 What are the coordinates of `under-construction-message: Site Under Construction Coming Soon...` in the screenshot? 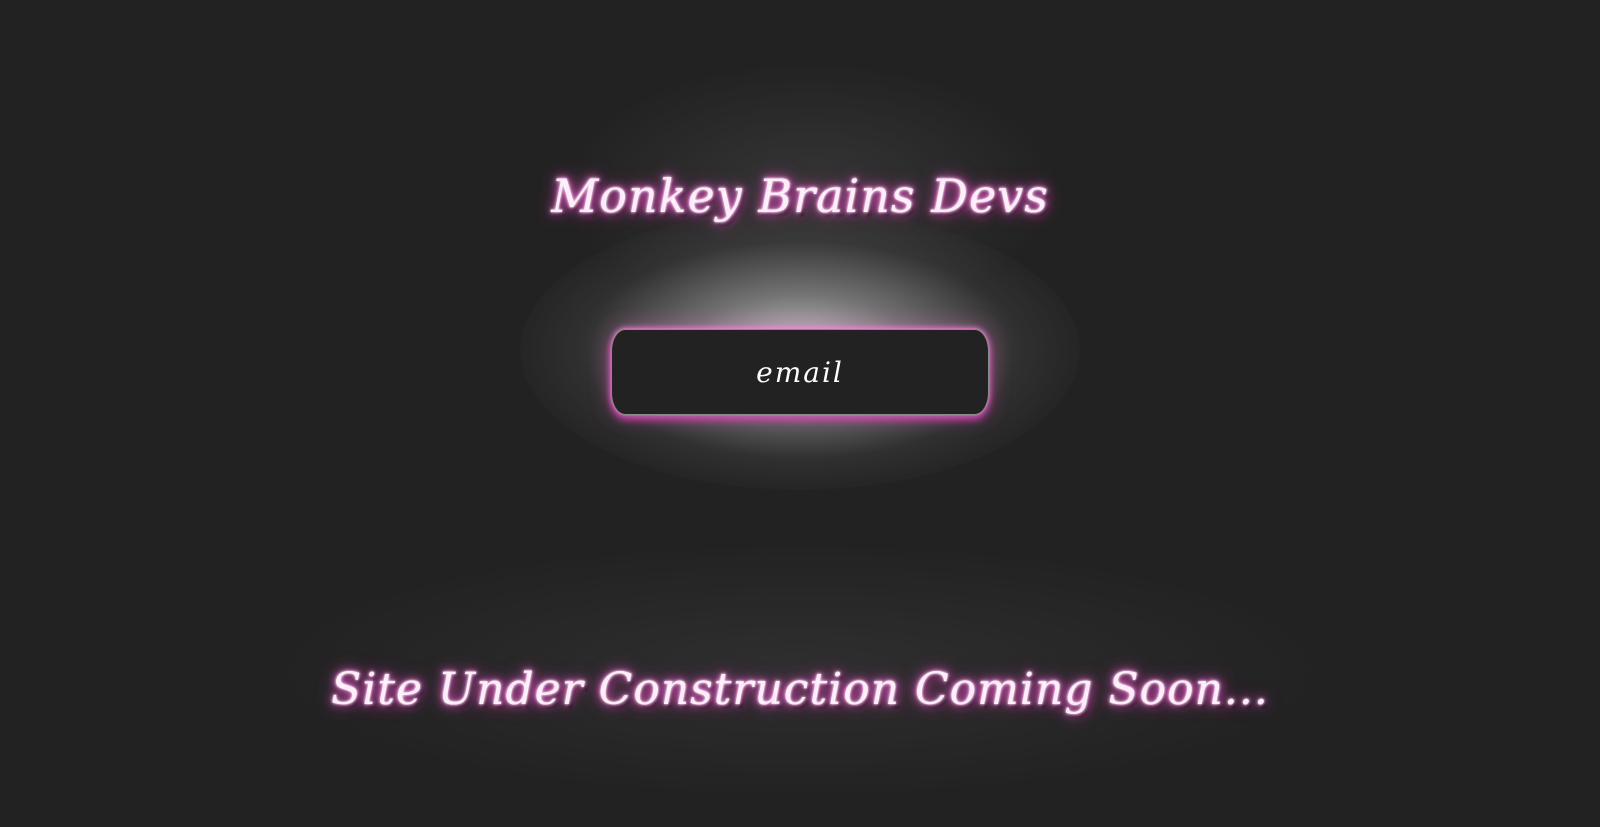 It's located at (800, 689).